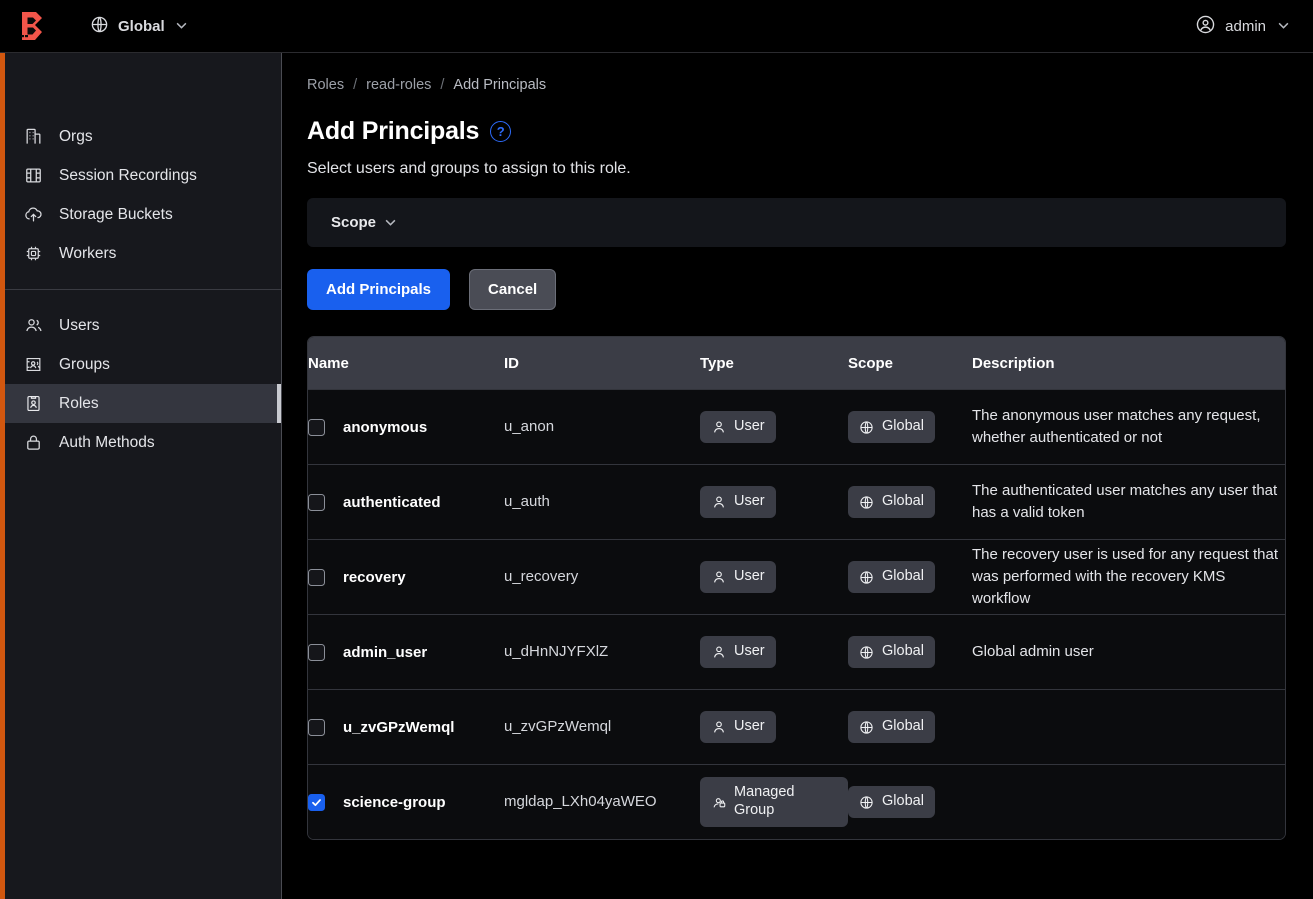 This screenshot has height=899, width=1313. Describe the element at coordinates (33, 176) in the screenshot. I see `session-recordings-icon` at that location.